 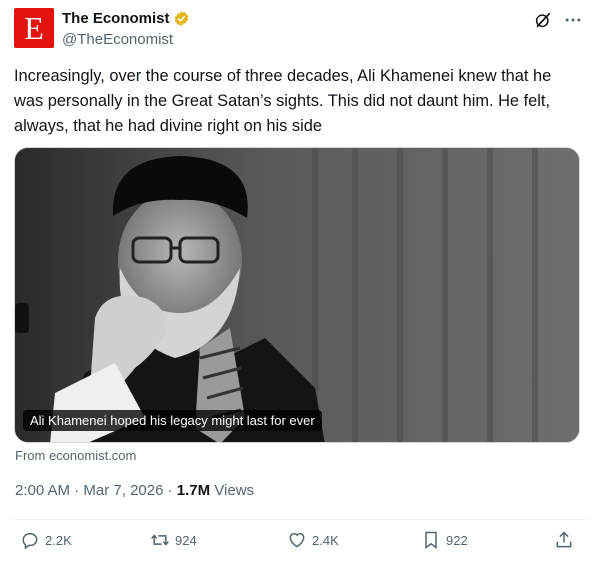 I want to click on like-count: 2.4K, so click(x=325, y=540).